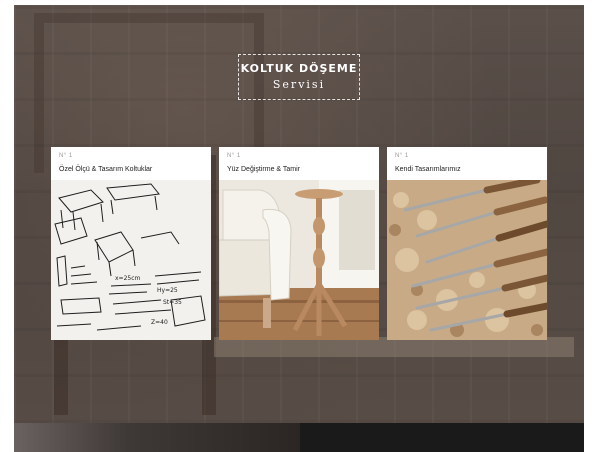 This screenshot has width=600, height=452. I want to click on next-section-image-left, so click(157, 437).